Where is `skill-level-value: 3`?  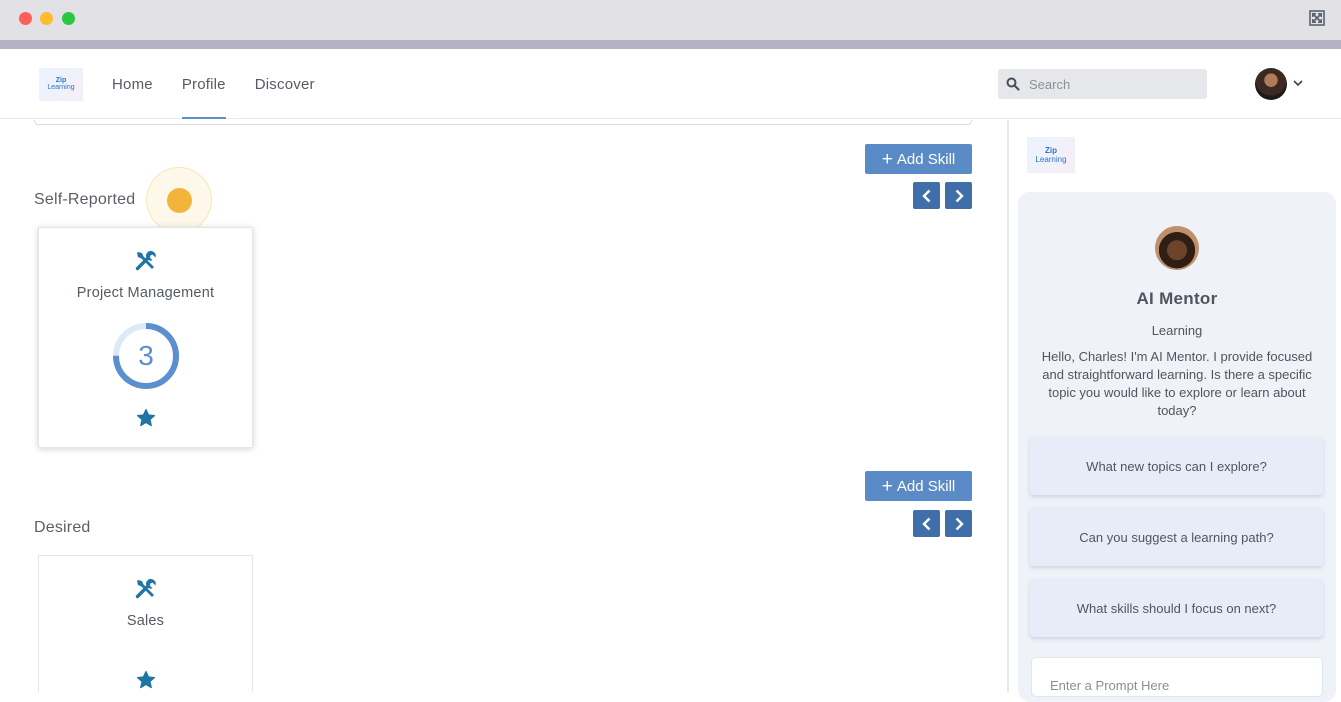 skill-level-value: 3 is located at coordinates (146, 355).